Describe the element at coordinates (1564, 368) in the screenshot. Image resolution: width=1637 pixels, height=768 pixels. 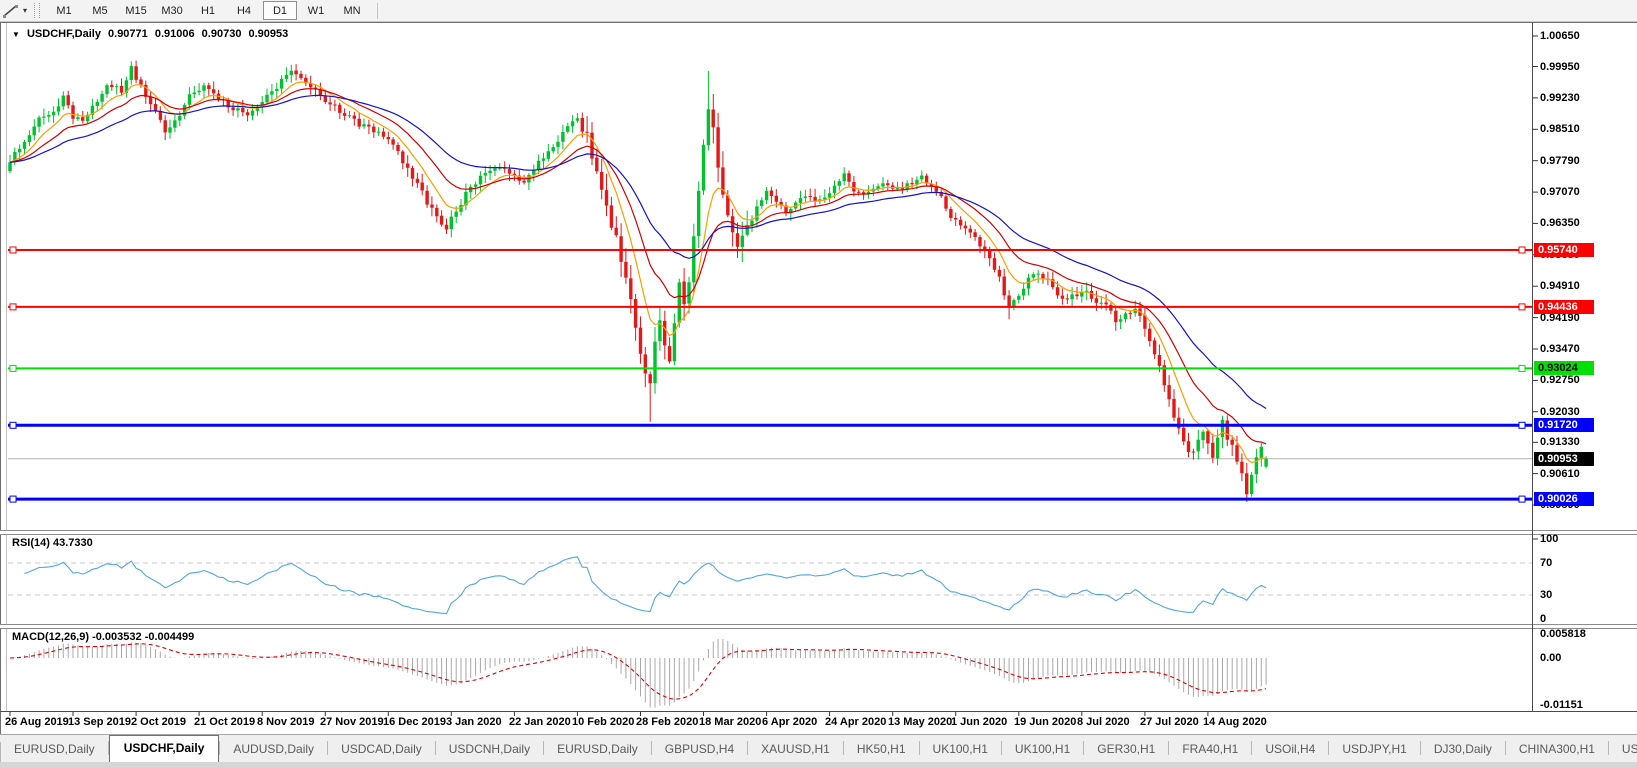
I see `price-line-tag: 0.93024` at that location.